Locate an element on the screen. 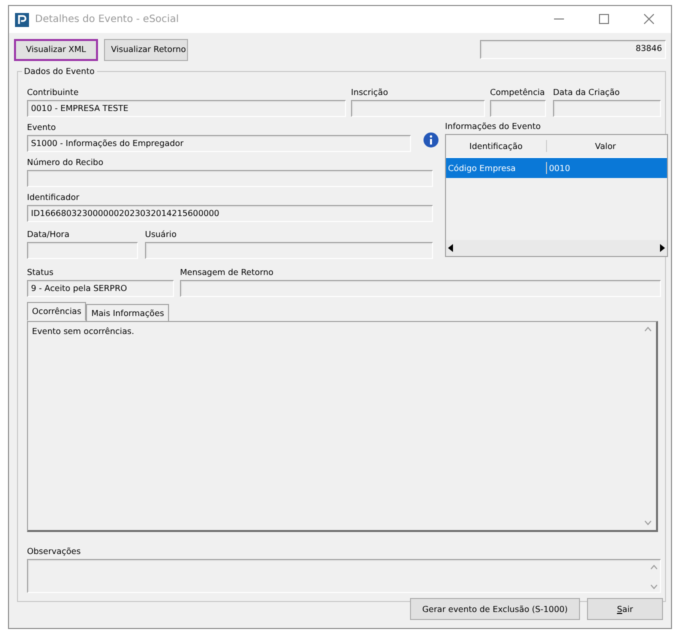 Image resolution: width=680 pixels, height=634 pixels. field-label: Data/Hora is located at coordinates (48, 234).